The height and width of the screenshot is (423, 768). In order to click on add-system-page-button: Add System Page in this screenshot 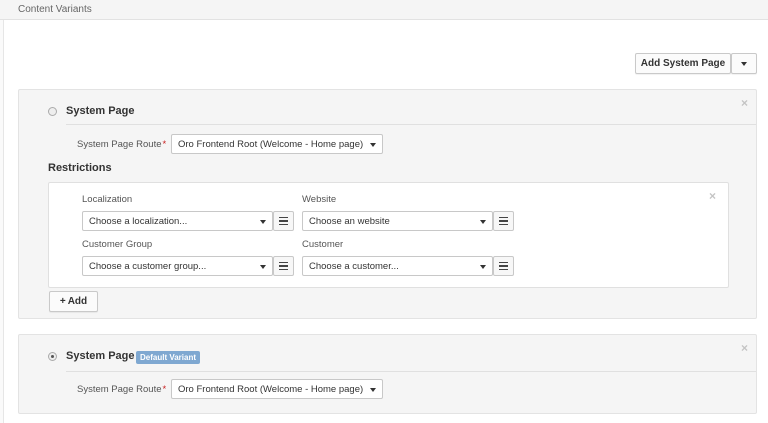, I will do `click(683, 63)`.